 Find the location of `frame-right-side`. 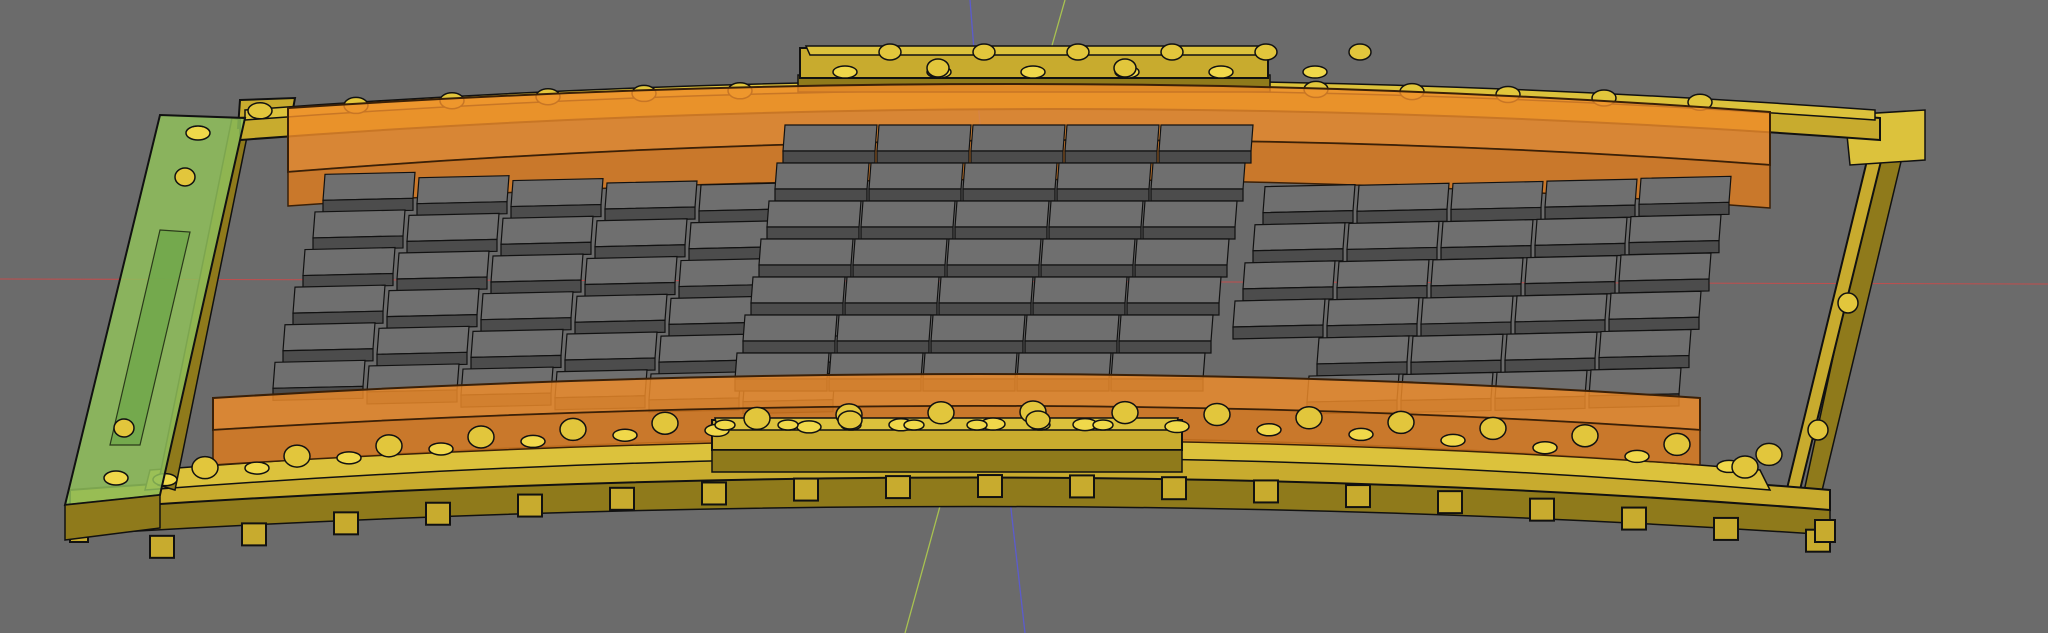

frame-right-side is located at coordinates (1853, 315).